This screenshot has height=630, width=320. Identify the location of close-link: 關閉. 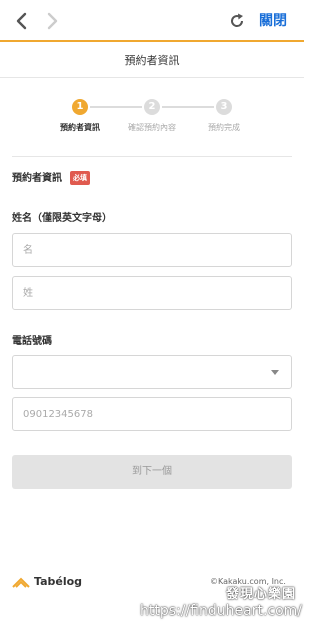
(273, 21).